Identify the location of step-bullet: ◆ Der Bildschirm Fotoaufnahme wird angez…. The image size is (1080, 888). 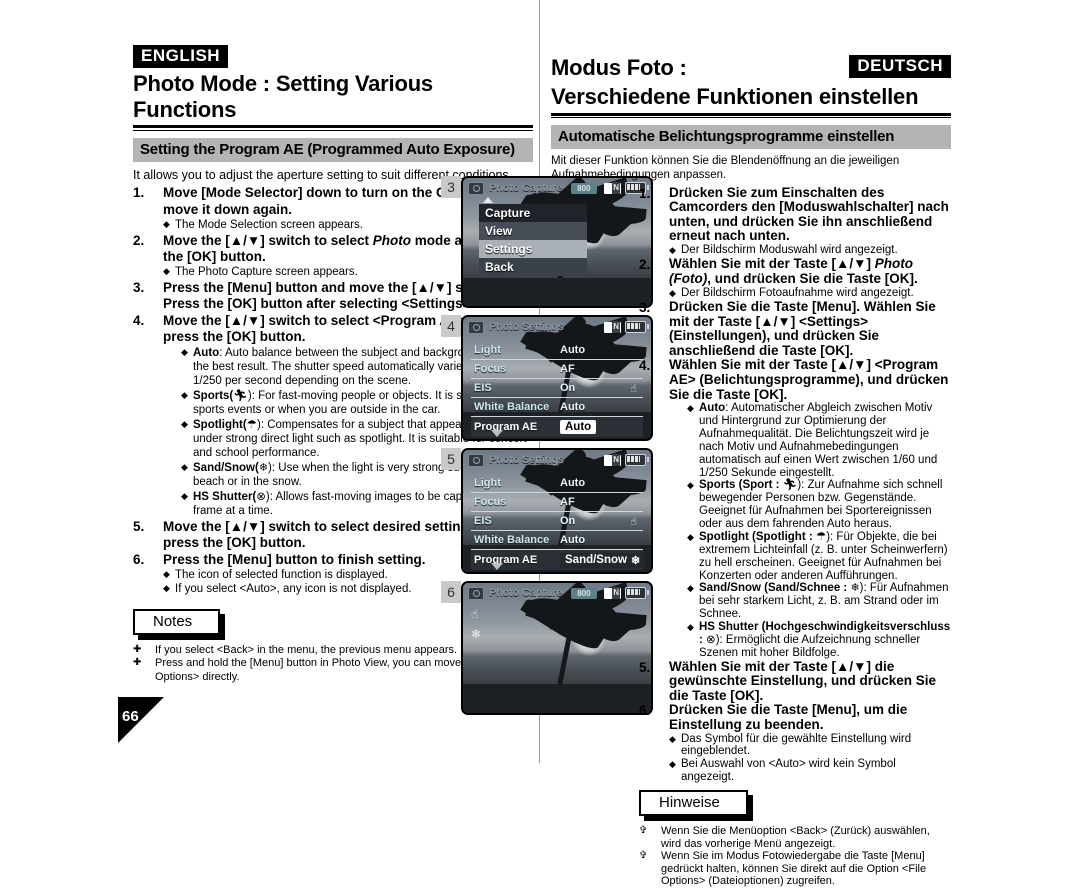
(810, 294).